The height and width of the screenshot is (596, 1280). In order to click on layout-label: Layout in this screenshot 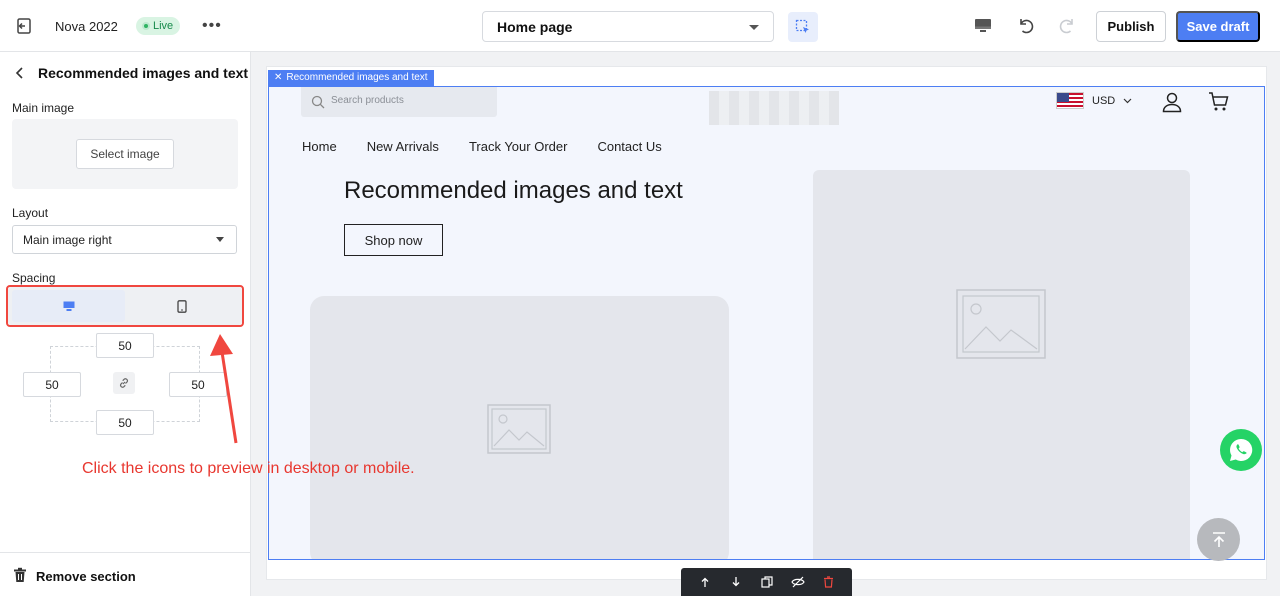, I will do `click(30, 213)`.